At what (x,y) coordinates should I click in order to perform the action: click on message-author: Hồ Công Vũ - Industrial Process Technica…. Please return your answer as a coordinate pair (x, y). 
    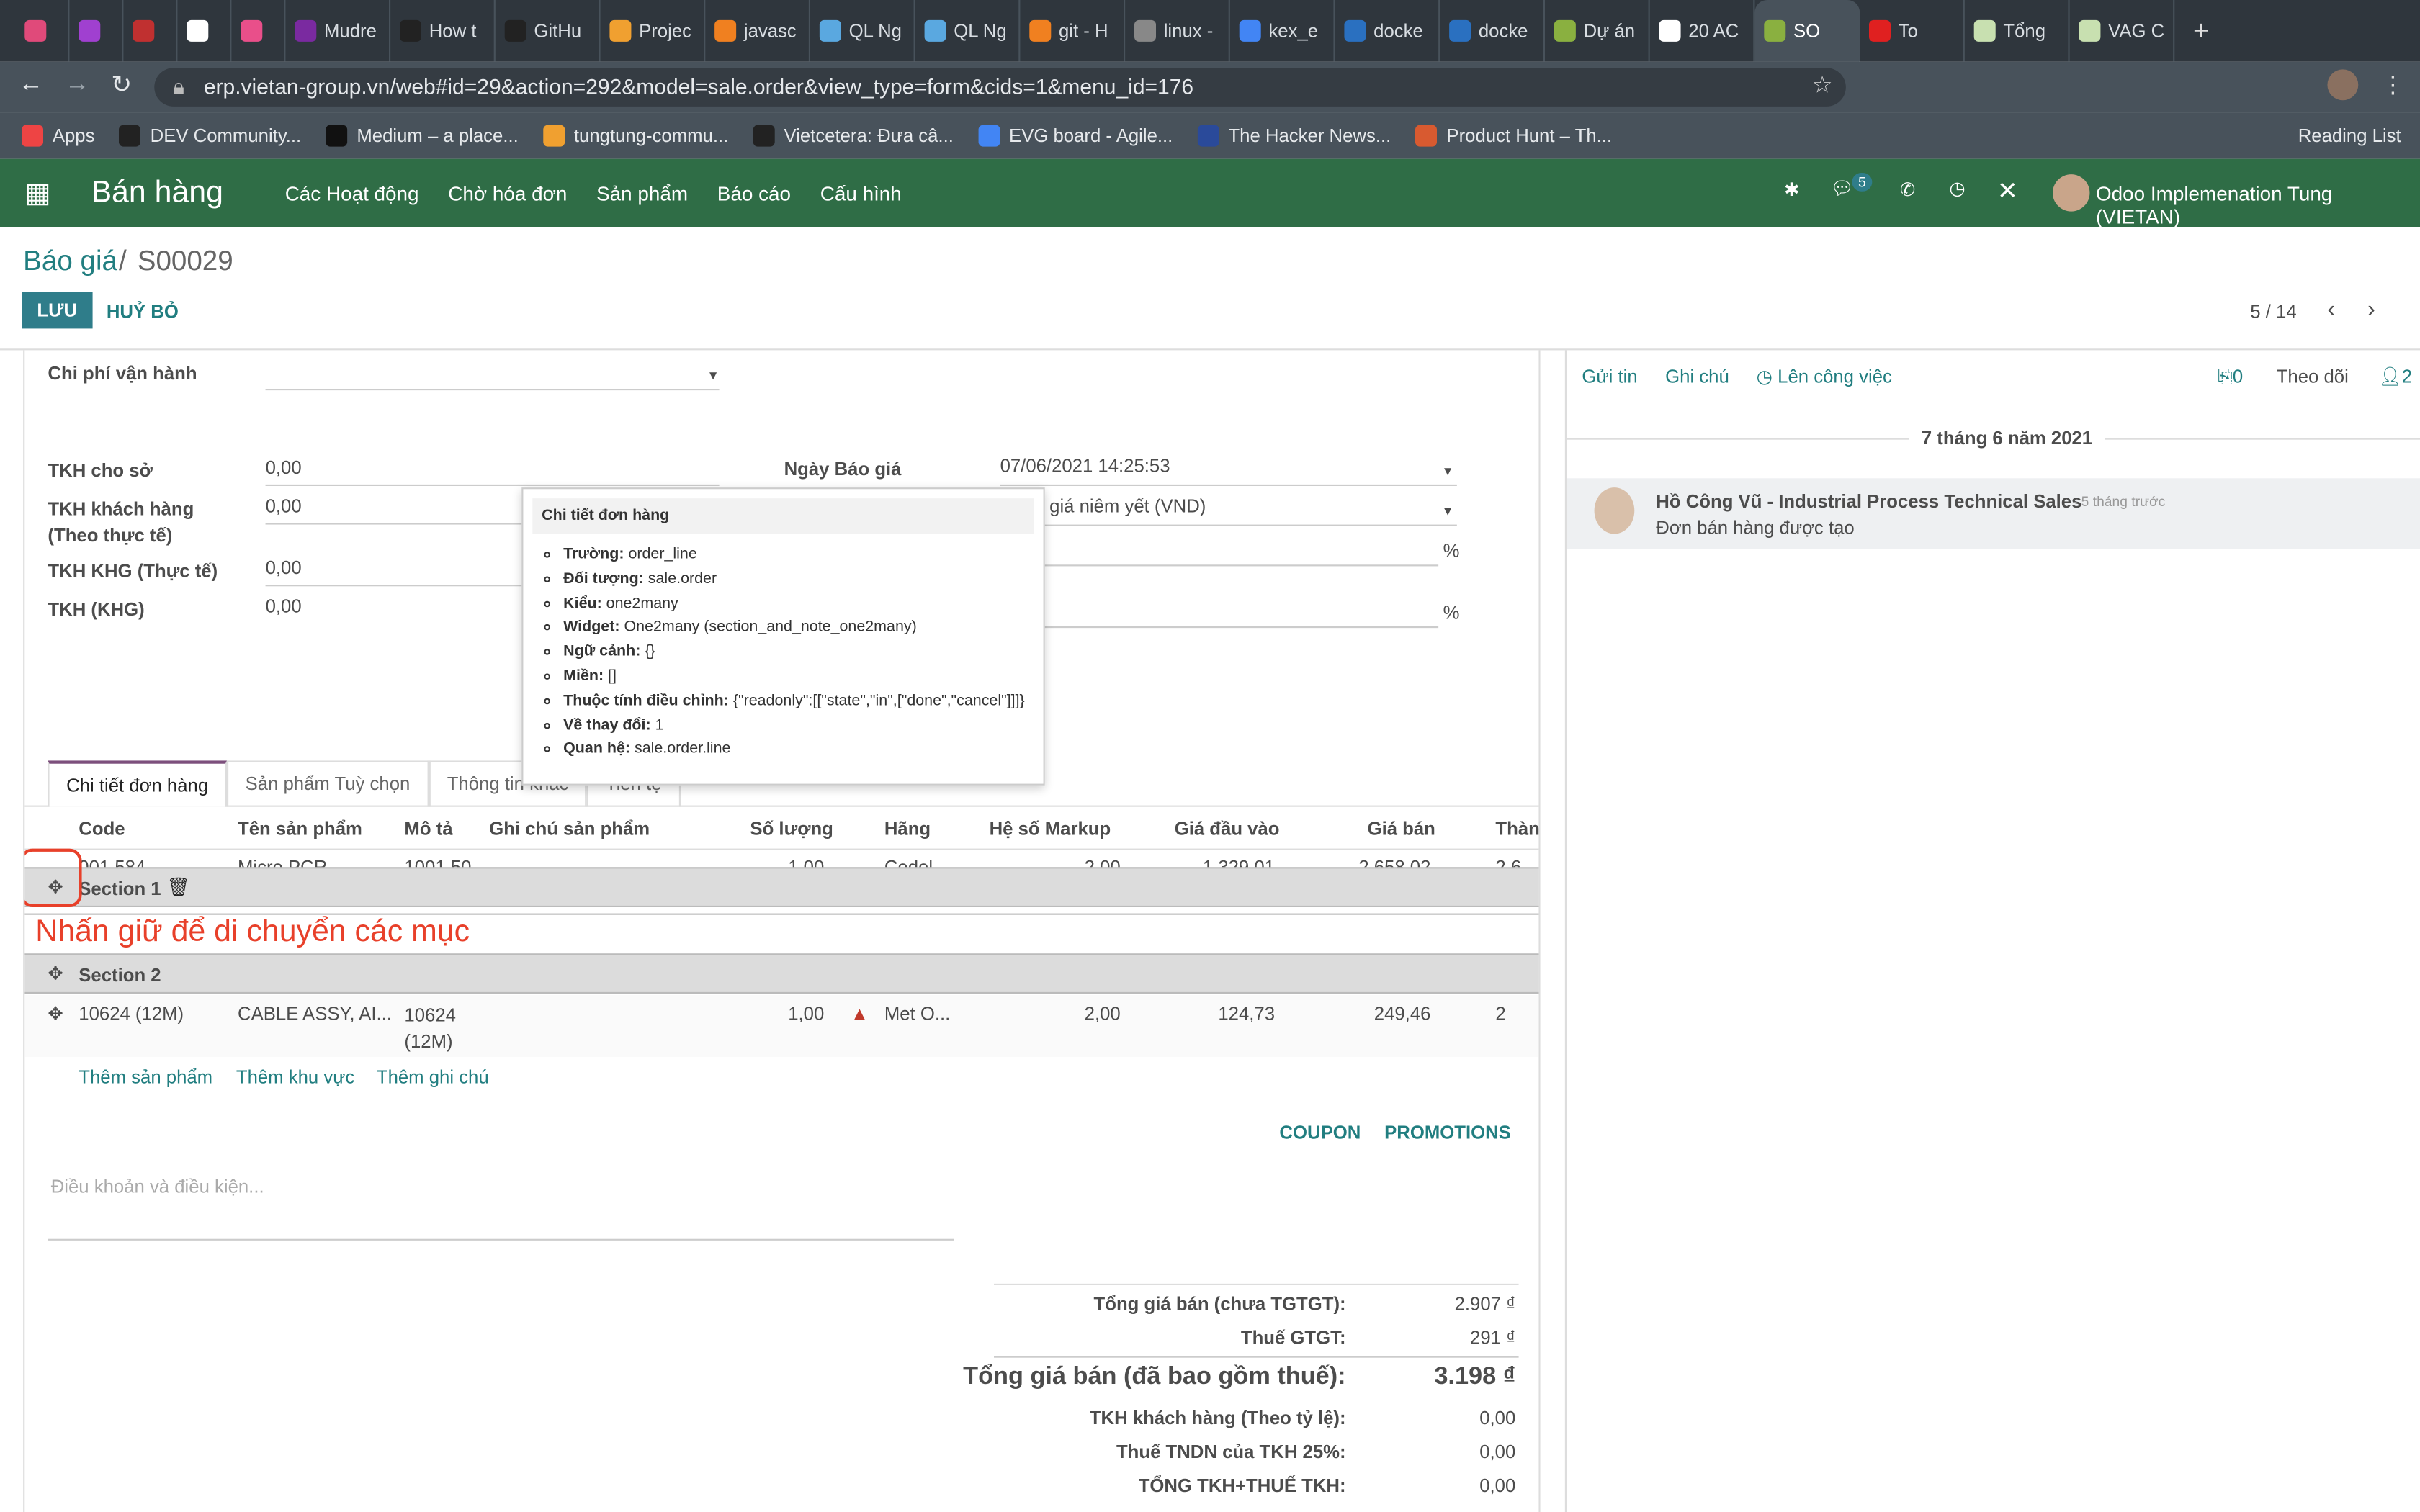
    Looking at the image, I should click on (1868, 501).